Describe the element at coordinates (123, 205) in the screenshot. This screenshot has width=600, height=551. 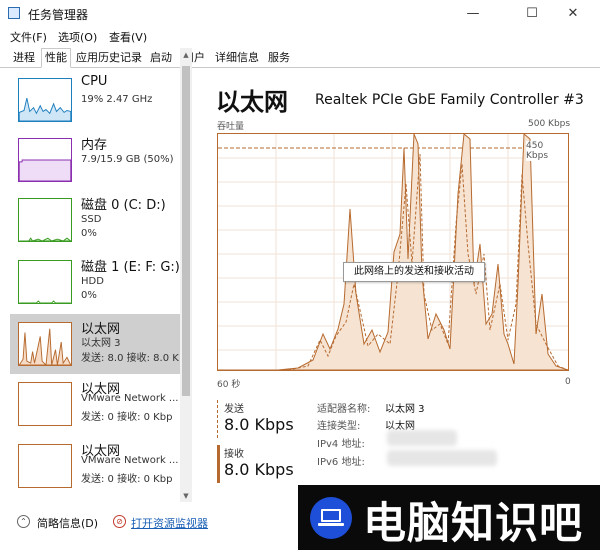
I see `resource-title: 磁盘 0 (C: D:)` at that location.